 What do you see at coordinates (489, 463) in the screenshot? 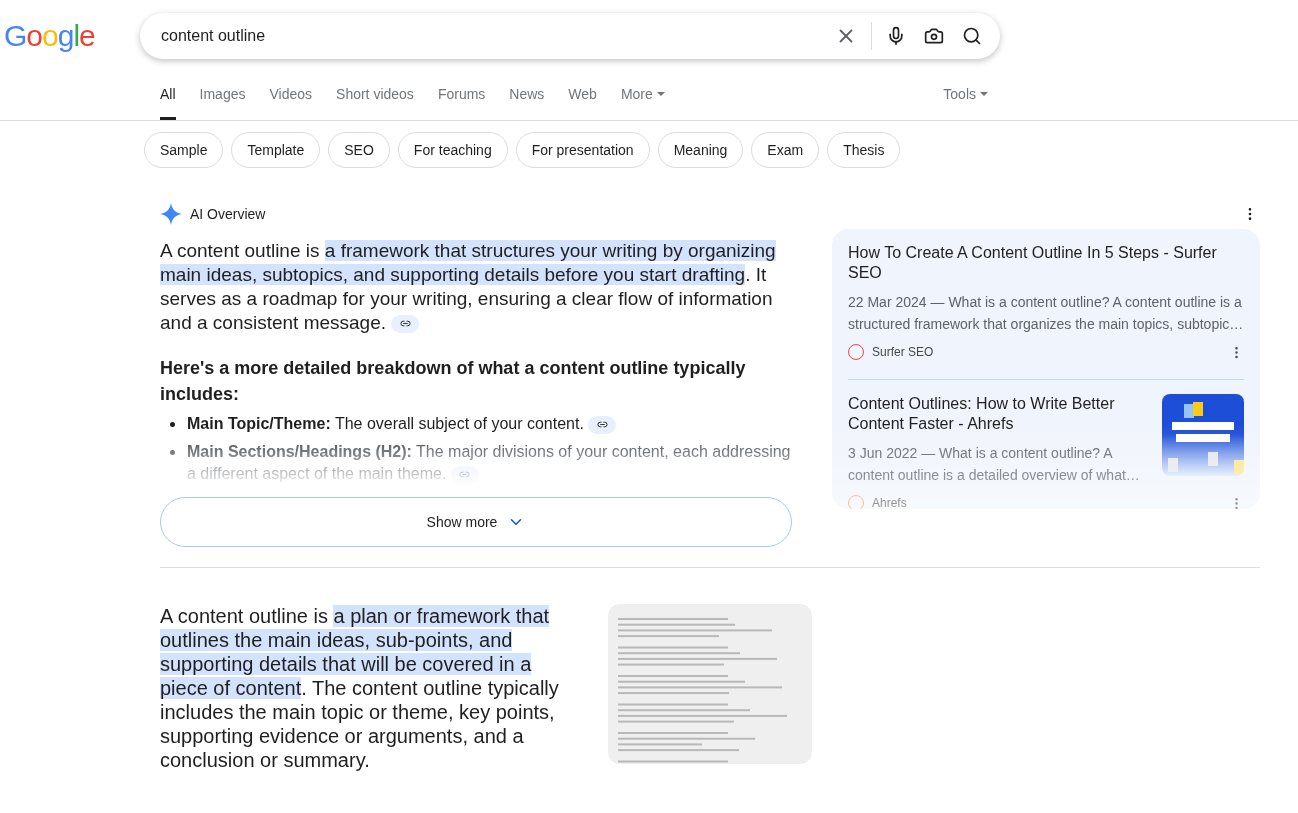
I see `bullet-text: Main Sections/Headings (H2): The major divisions of your content, each addressing a different aspect of the main theme.` at bounding box center [489, 463].